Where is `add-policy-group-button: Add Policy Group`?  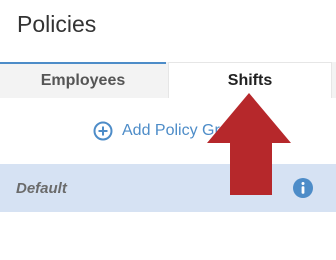
add-policy-group-button: Add Policy Group is located at coordinates (157, 131).